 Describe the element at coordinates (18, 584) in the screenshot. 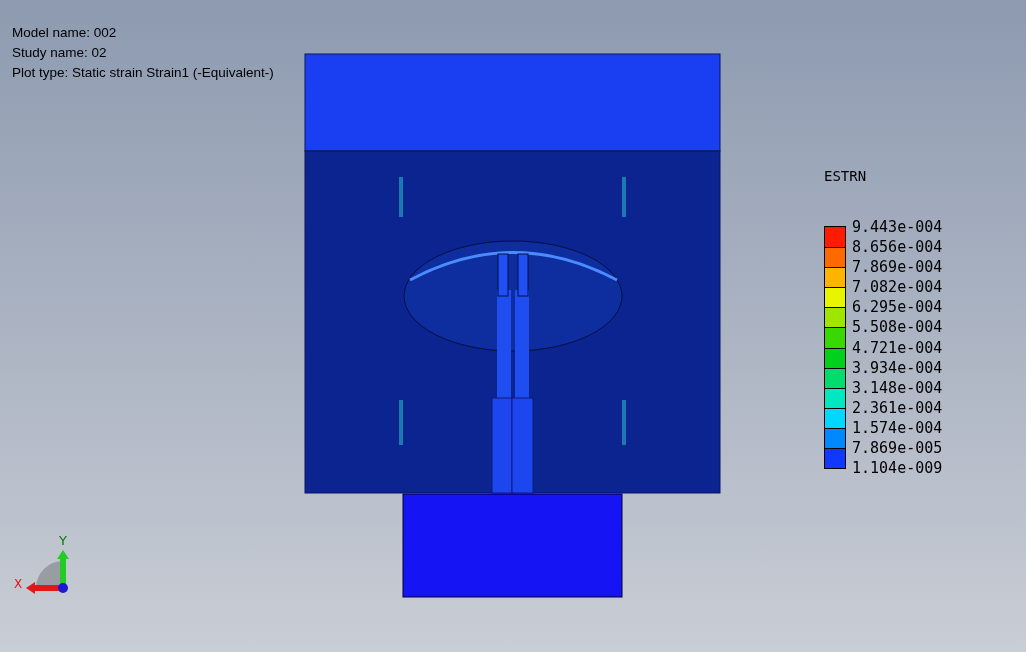

I see `x-axis-label: X` at that location.